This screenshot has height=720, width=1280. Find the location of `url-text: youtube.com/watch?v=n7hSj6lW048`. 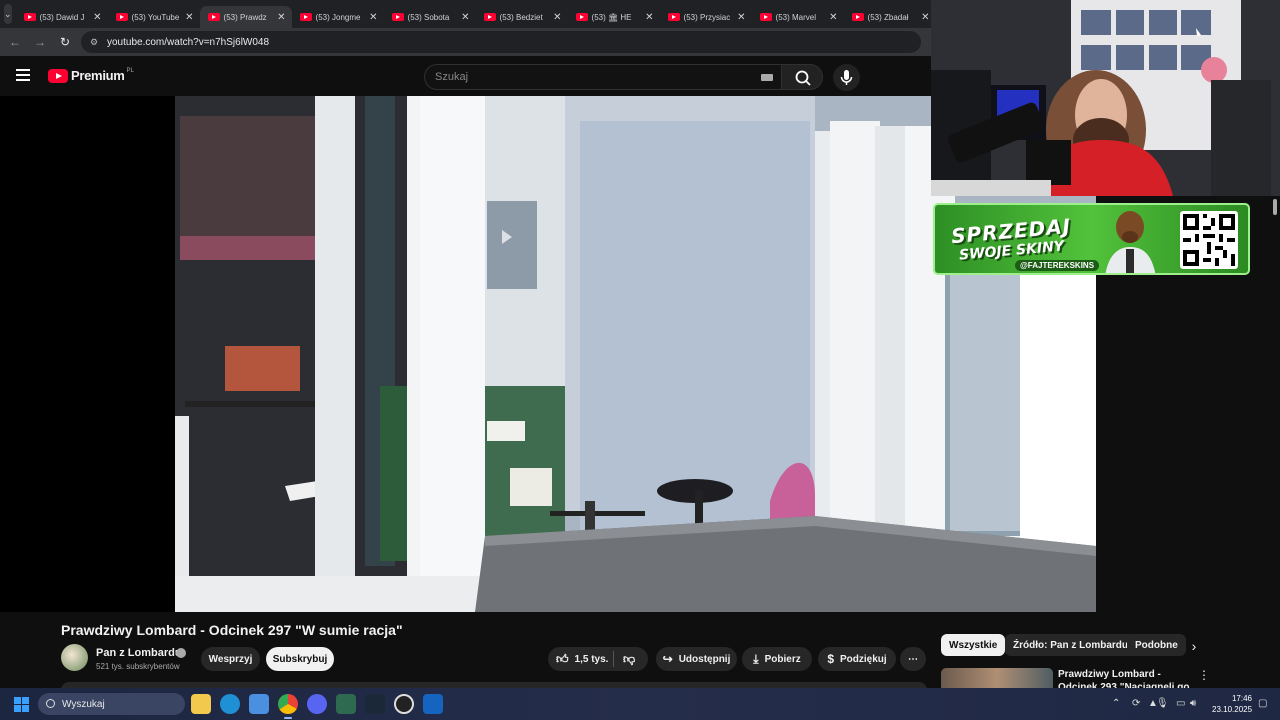

url-text: youtube.com/watch?v=n7hSj6lW048 is located at coordinates (188, 42).